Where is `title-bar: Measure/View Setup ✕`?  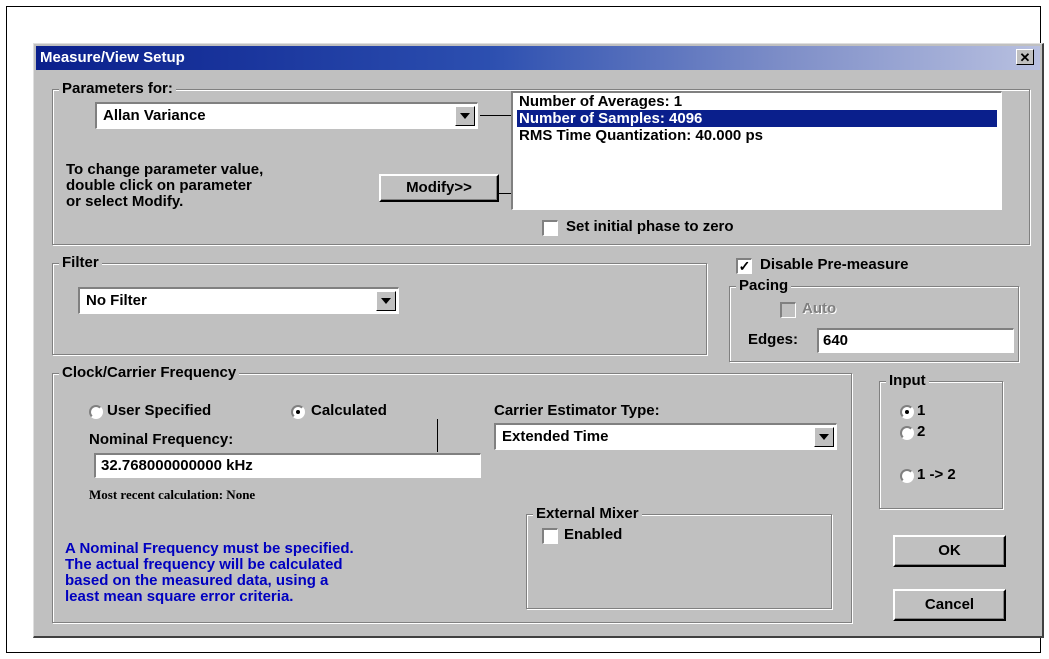 title-bar: Measure/View Setup ✕ is located at coordinates (538, 58).